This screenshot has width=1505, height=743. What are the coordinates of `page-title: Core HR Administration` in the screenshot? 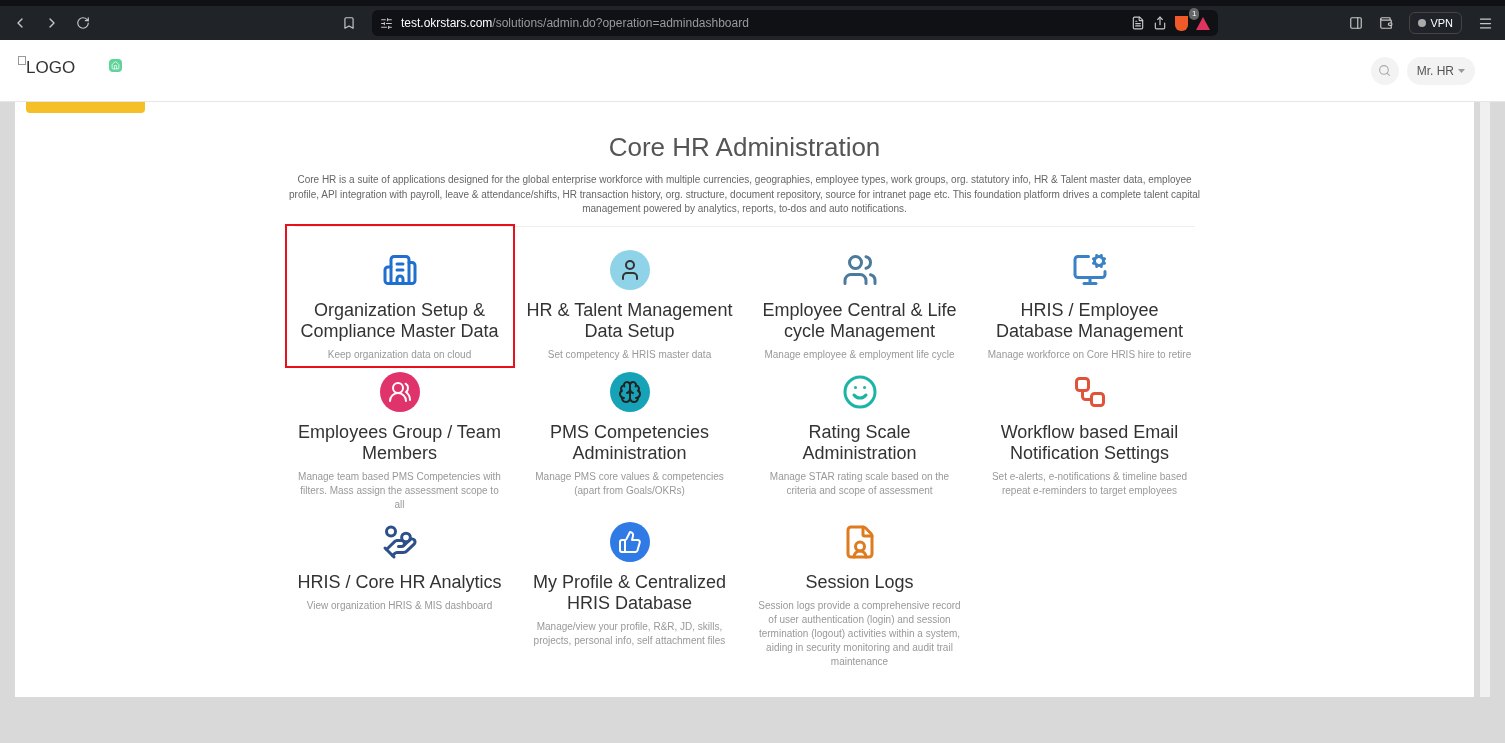 It's located at (744, 147).